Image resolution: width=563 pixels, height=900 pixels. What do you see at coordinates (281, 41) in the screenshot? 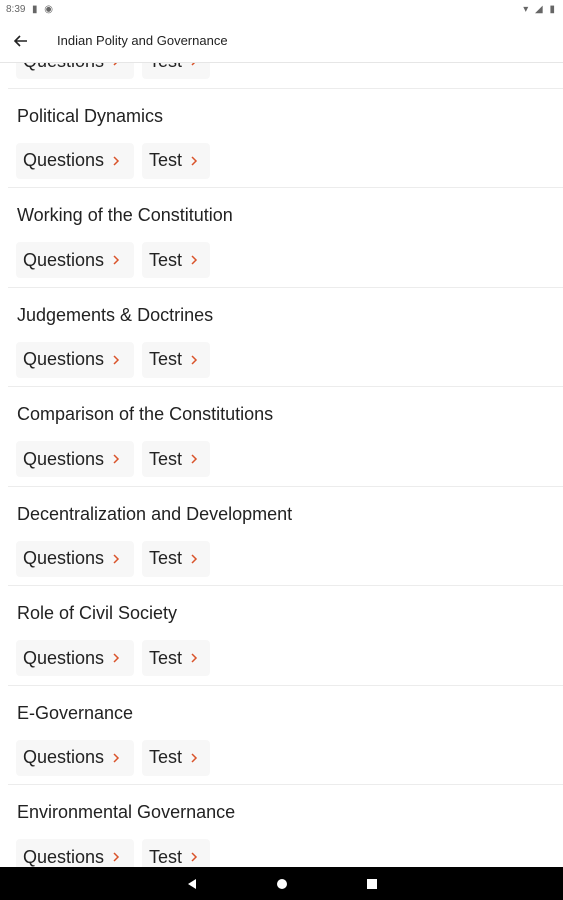
I see `app-bar: Indian Polity and Governance` at bounding box center [281, 41].